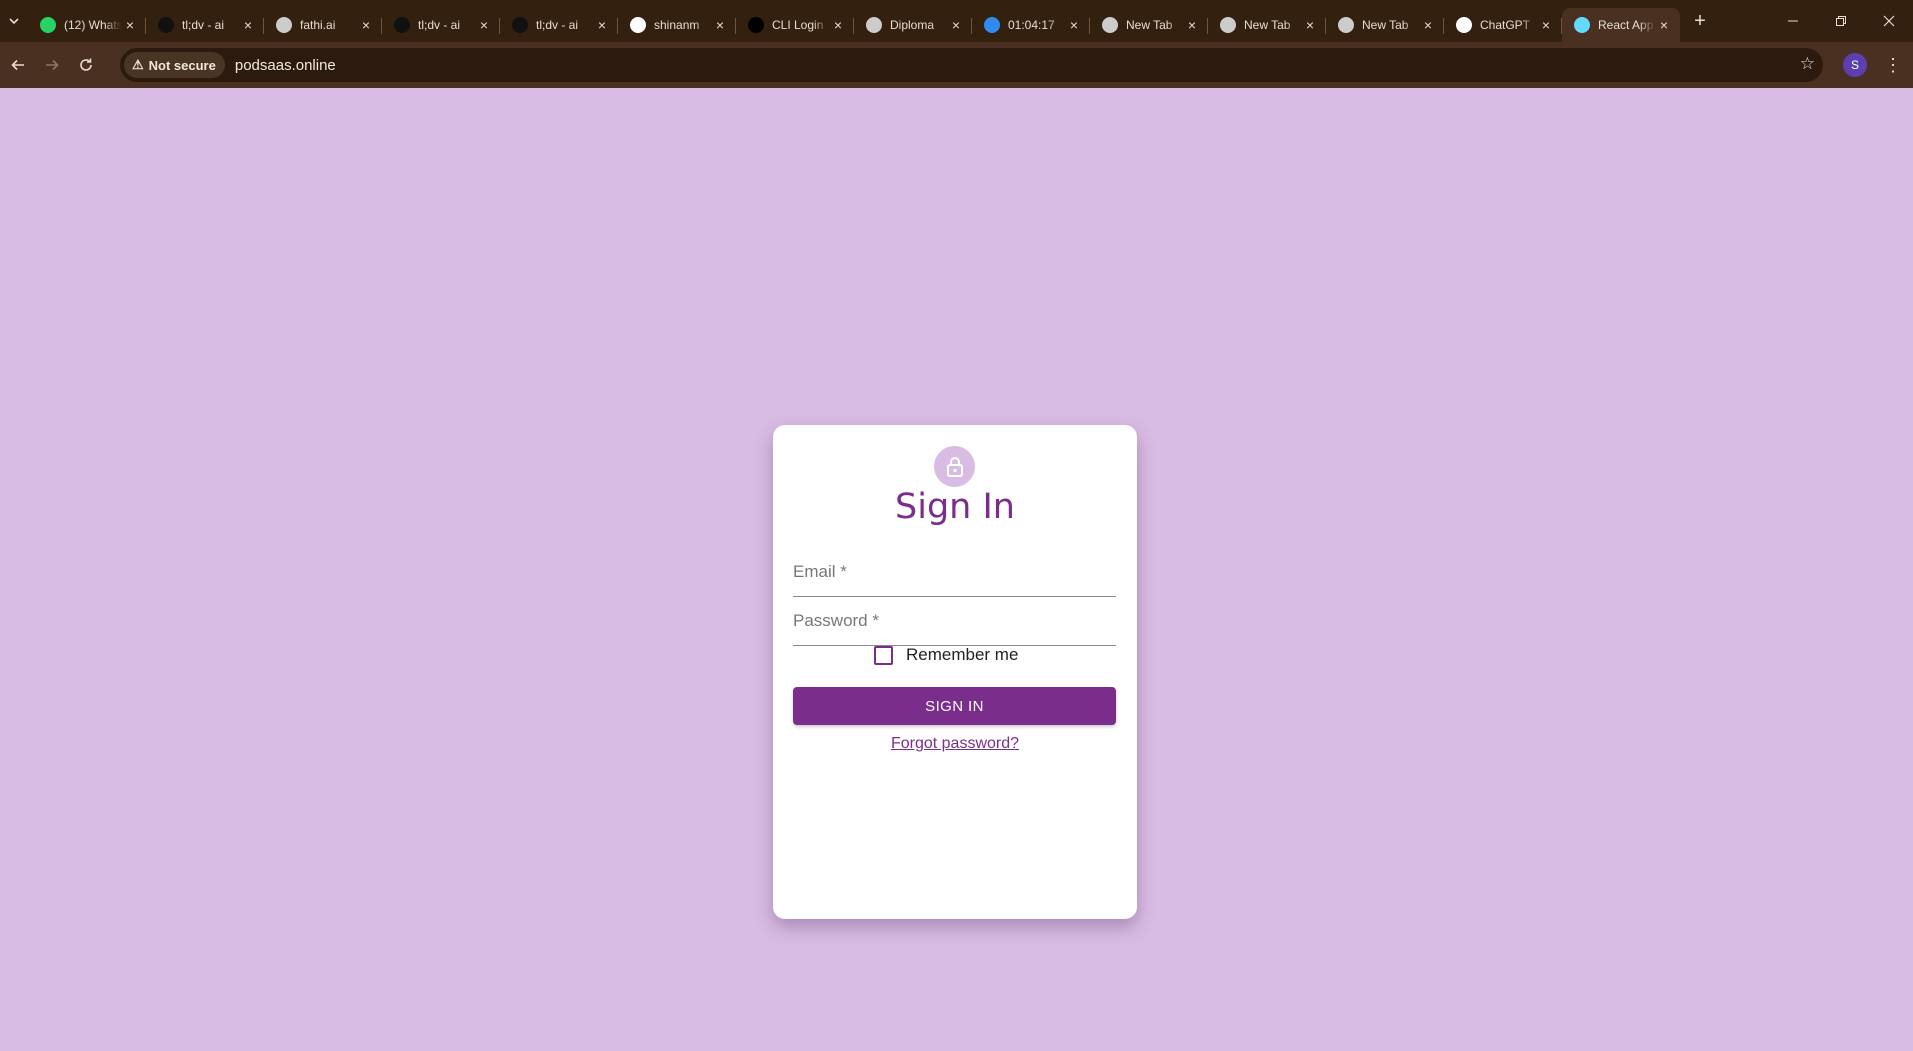  I want to click on browser-tab: ChatGPT ×, so click(1503, 25).